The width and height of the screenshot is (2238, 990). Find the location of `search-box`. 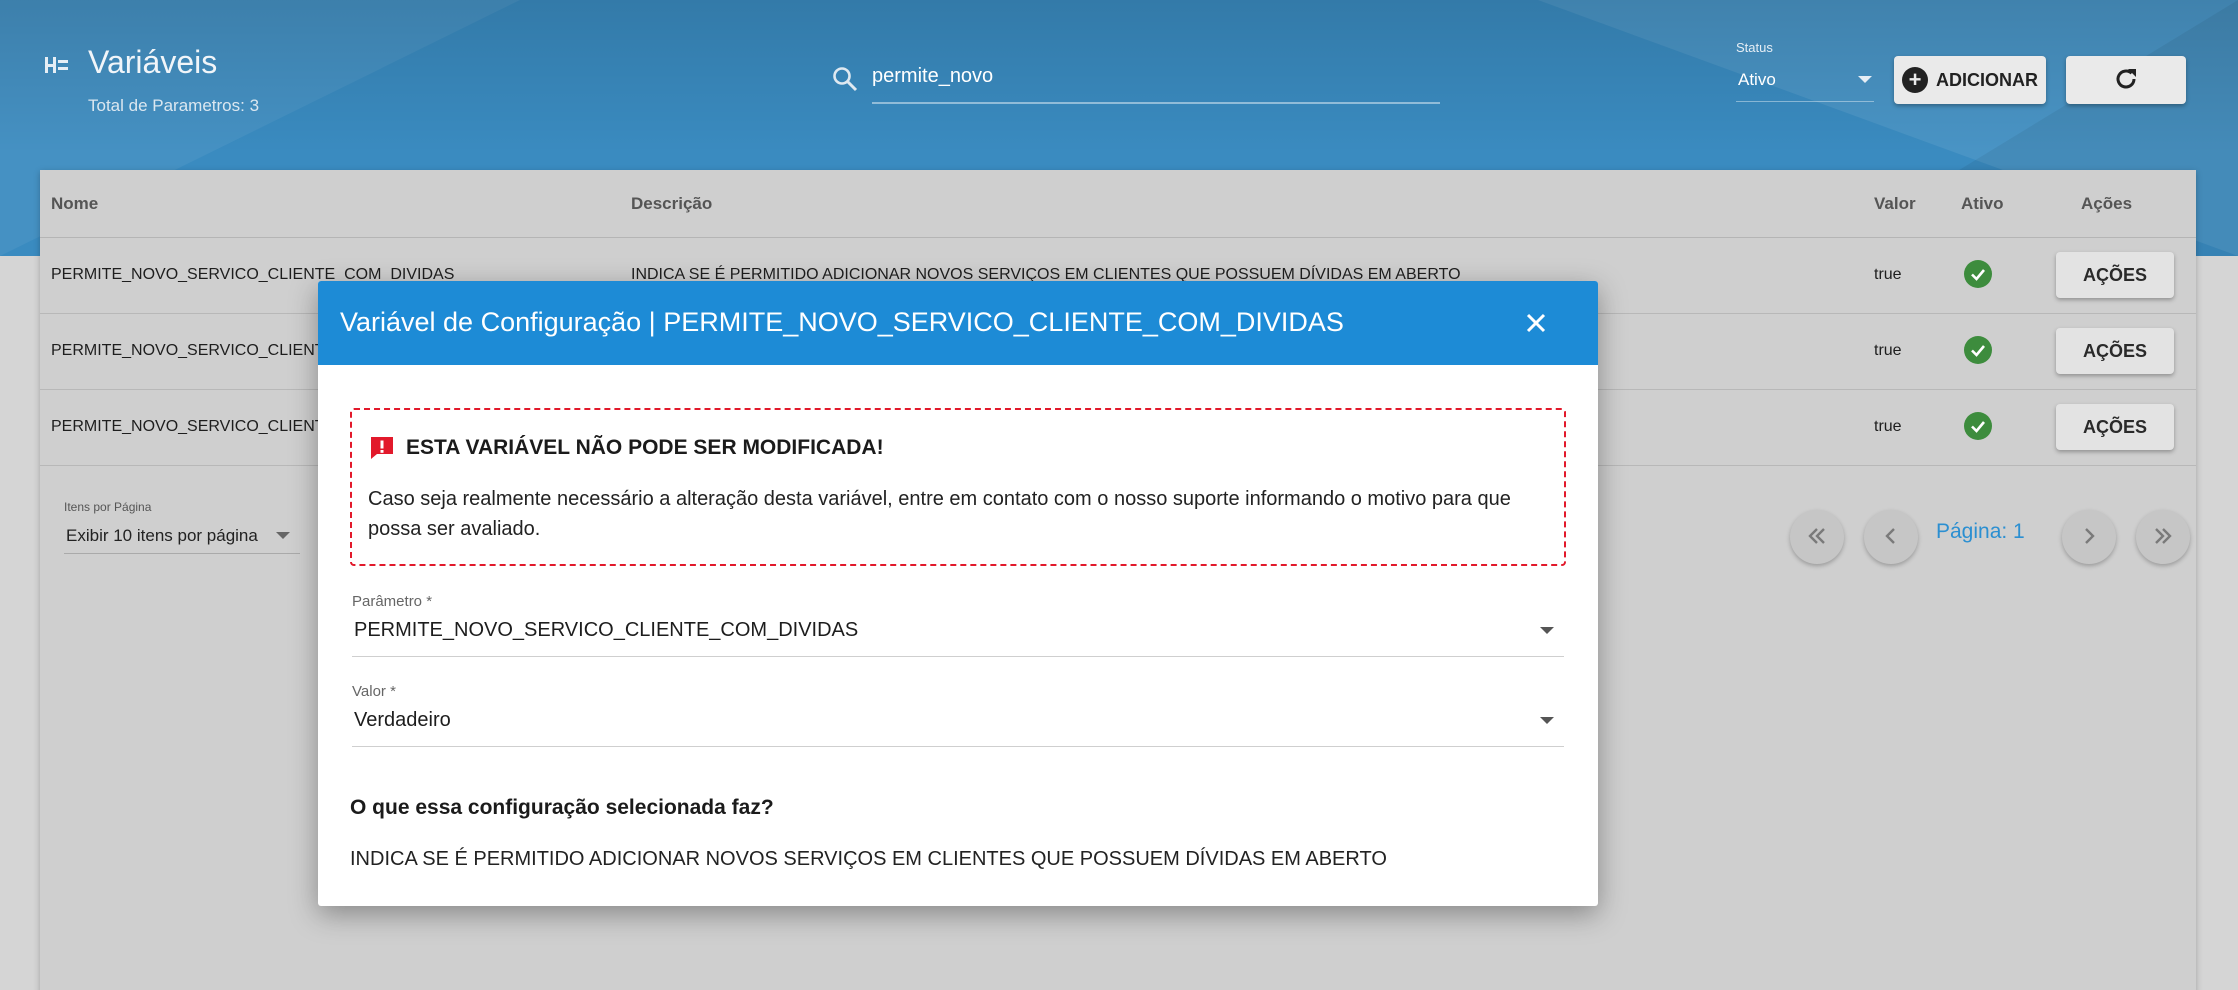

search-box is located at coordinates (1136, 83).